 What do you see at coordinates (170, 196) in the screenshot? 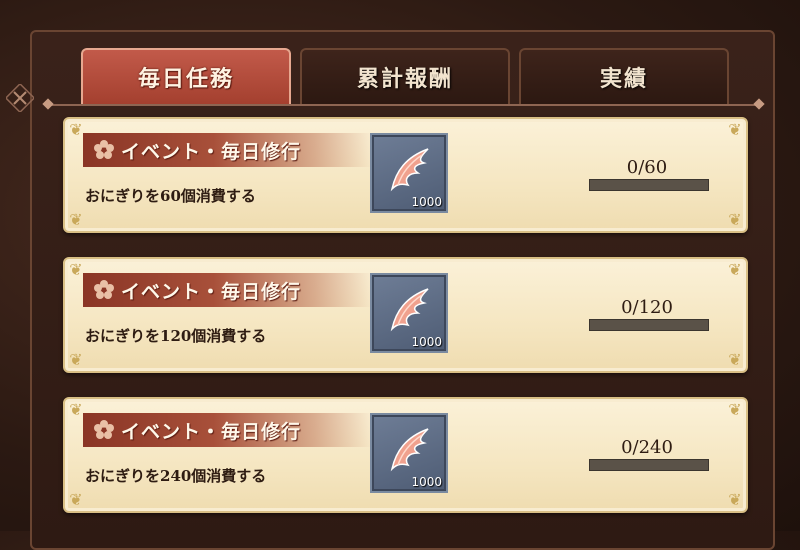
I see `task-description: おにぎりを60個消費する` at bounding box center [170, 196].